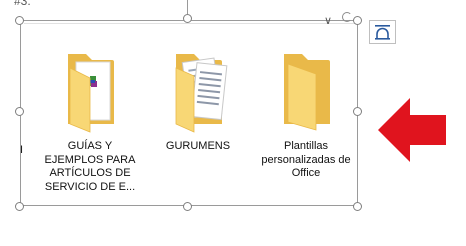 Image resolution: width=466 pixels, height=246 pixels. What do you see at coordinates (22, 150) in the screenshot?
I see `cut-off-label: I` at bounding box center [22, 150].